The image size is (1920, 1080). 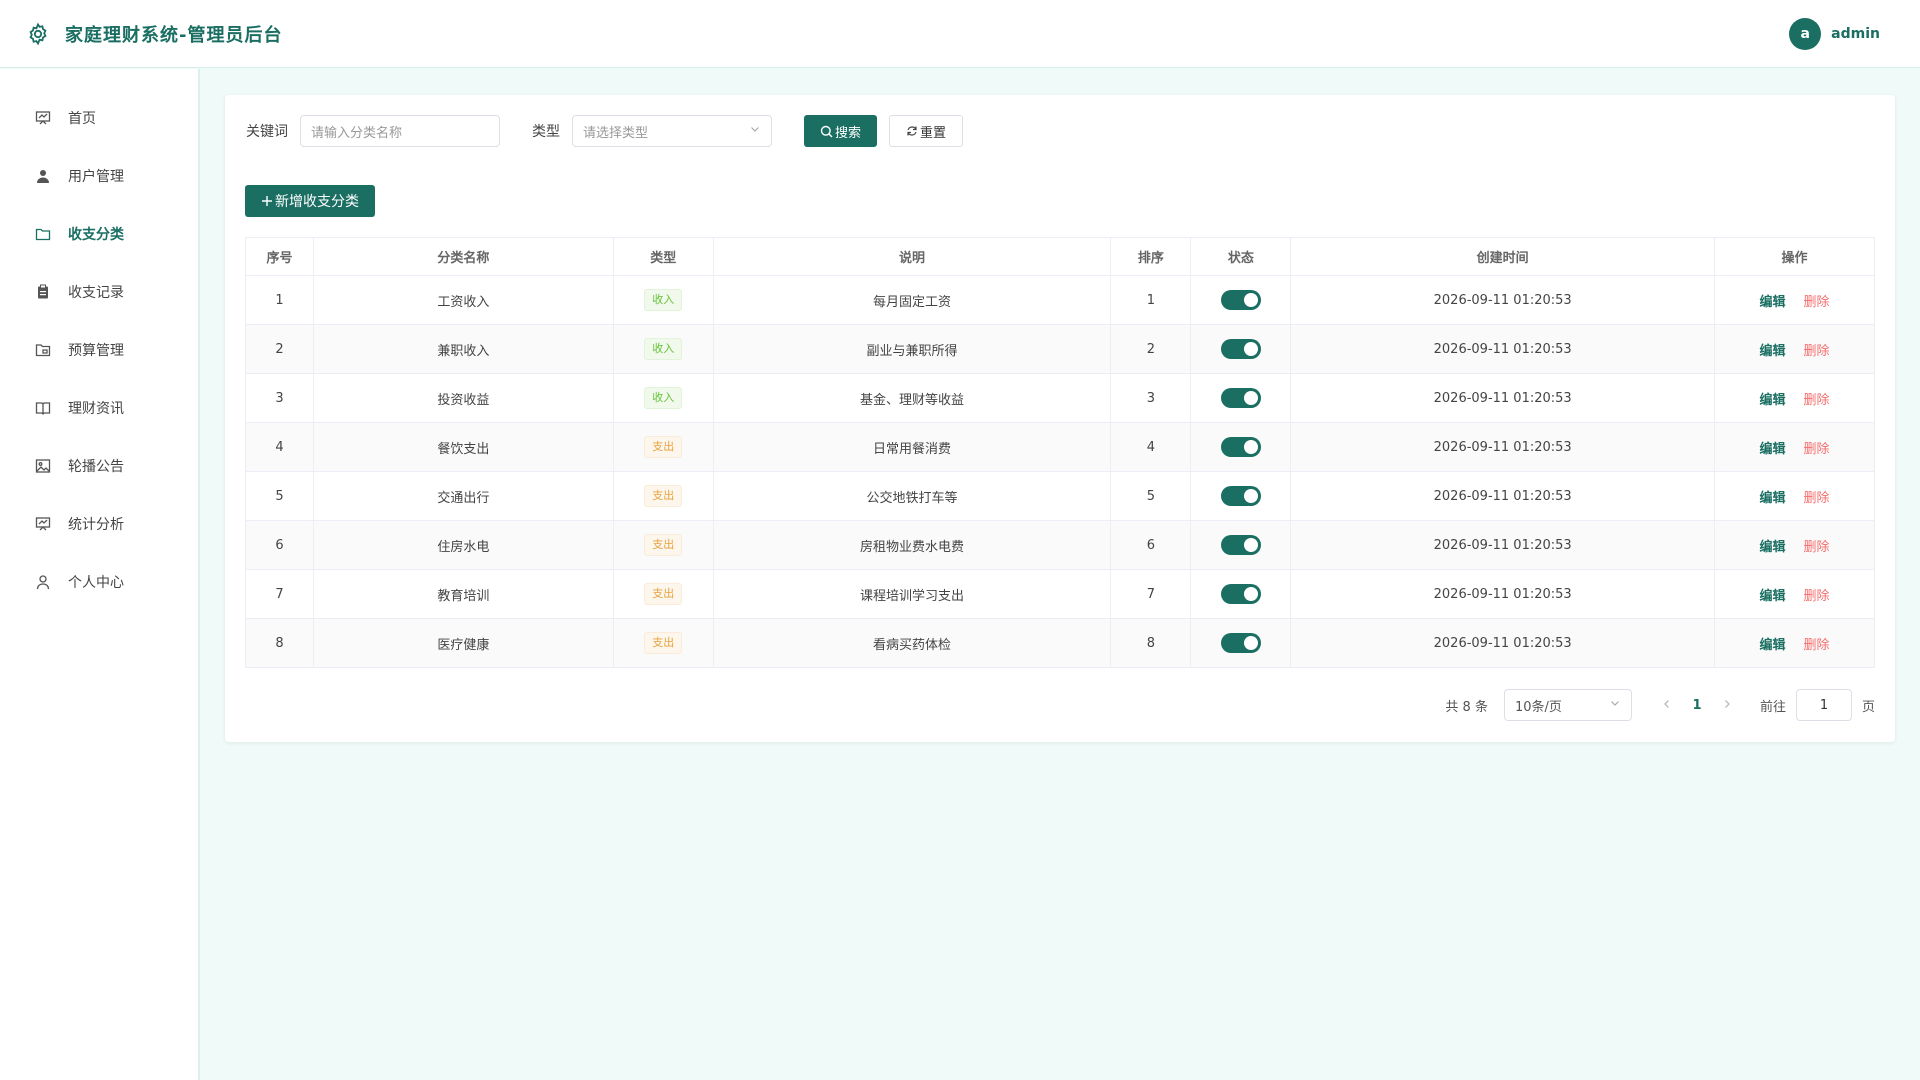 What do you see at coordinates (1151, 643) in the screenshot?
I see `cell-sort: 8` at bounding box center [1151, 643].